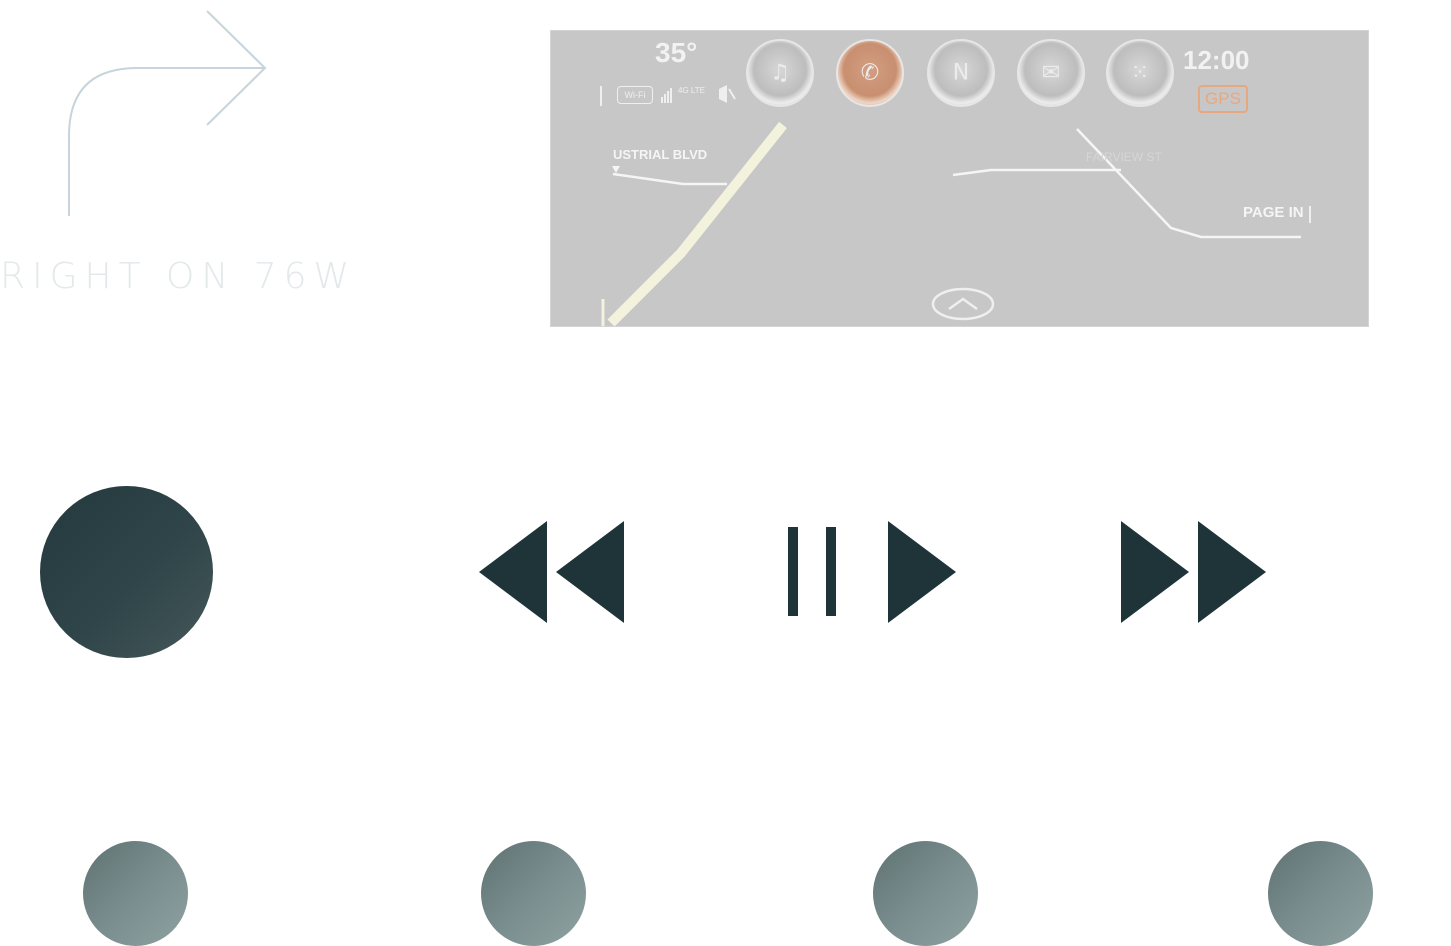 This screenshot has width=1451, height=946. I want to click on play-button, so click(922, 572).